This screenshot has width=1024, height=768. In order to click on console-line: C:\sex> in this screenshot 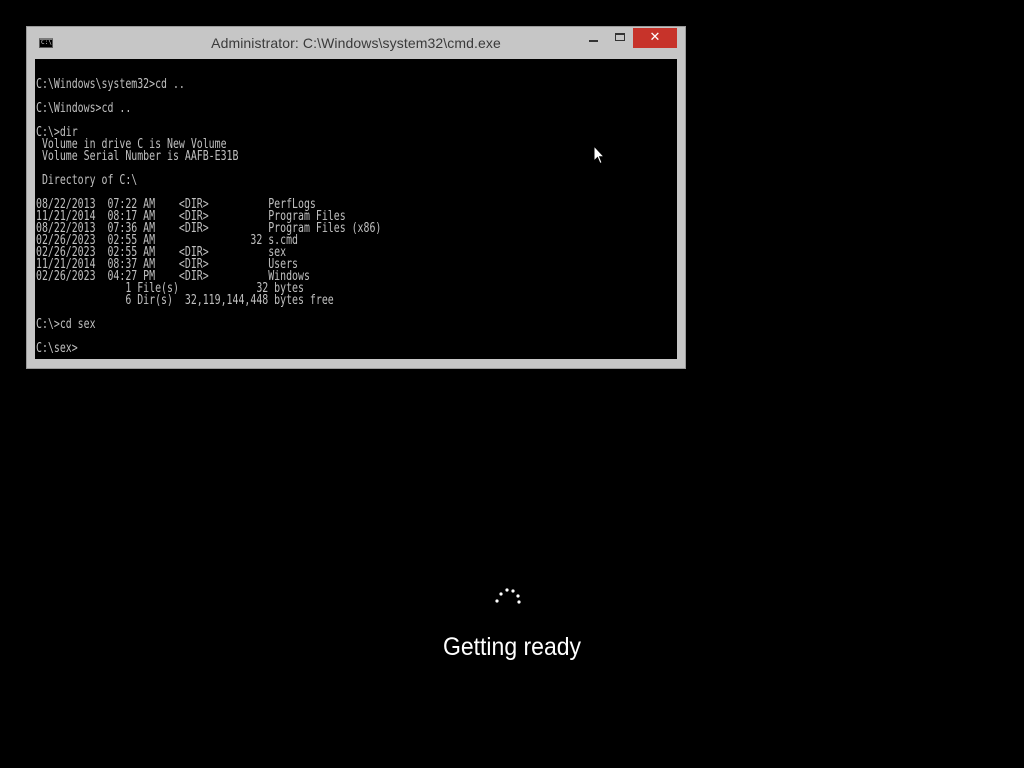, I will do `click(57, 348)`.